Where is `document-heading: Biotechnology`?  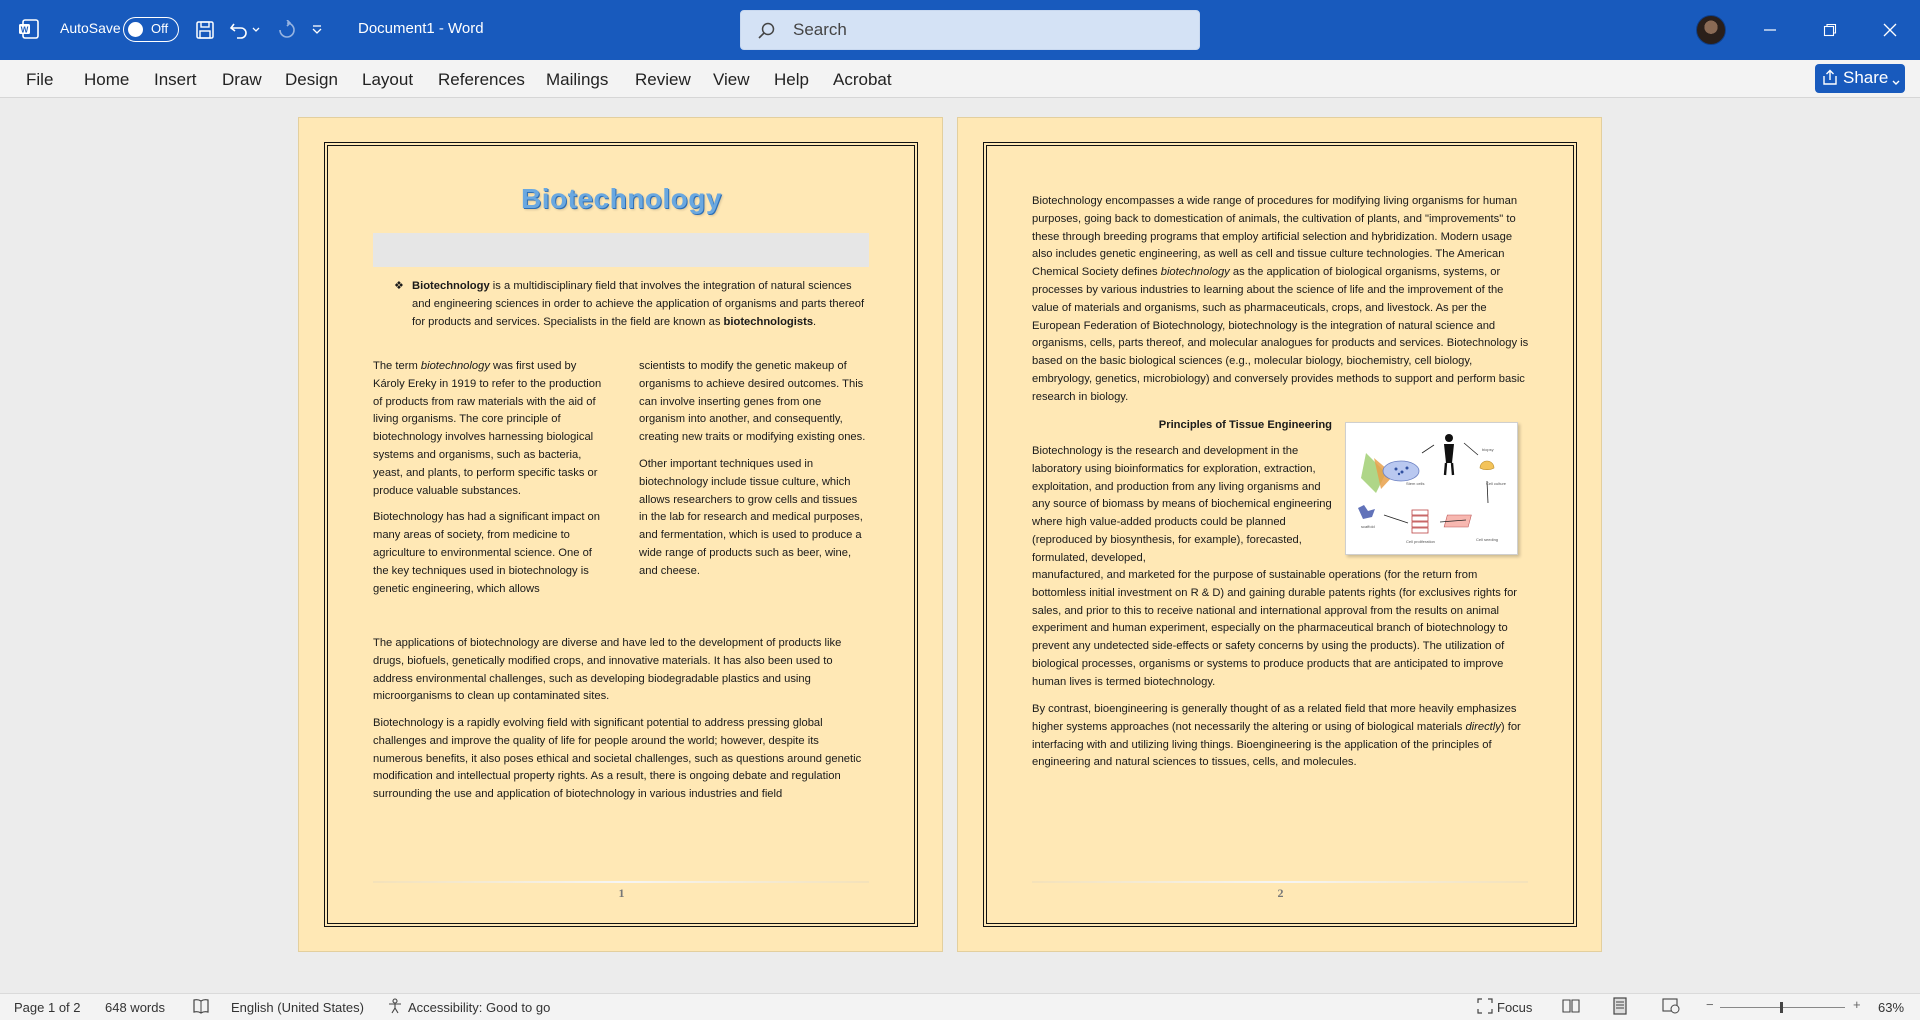 document-heading: Biotechnology is located at coordinates (621, 198).